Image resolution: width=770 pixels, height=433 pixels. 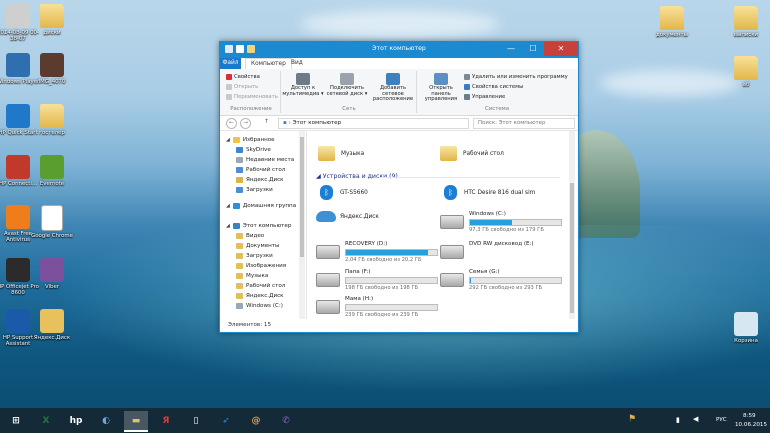 I want to click on drive-item: Windows (C:) 97,3 ГБ свободно из 179 ГБ, so click(x=501, y=222).